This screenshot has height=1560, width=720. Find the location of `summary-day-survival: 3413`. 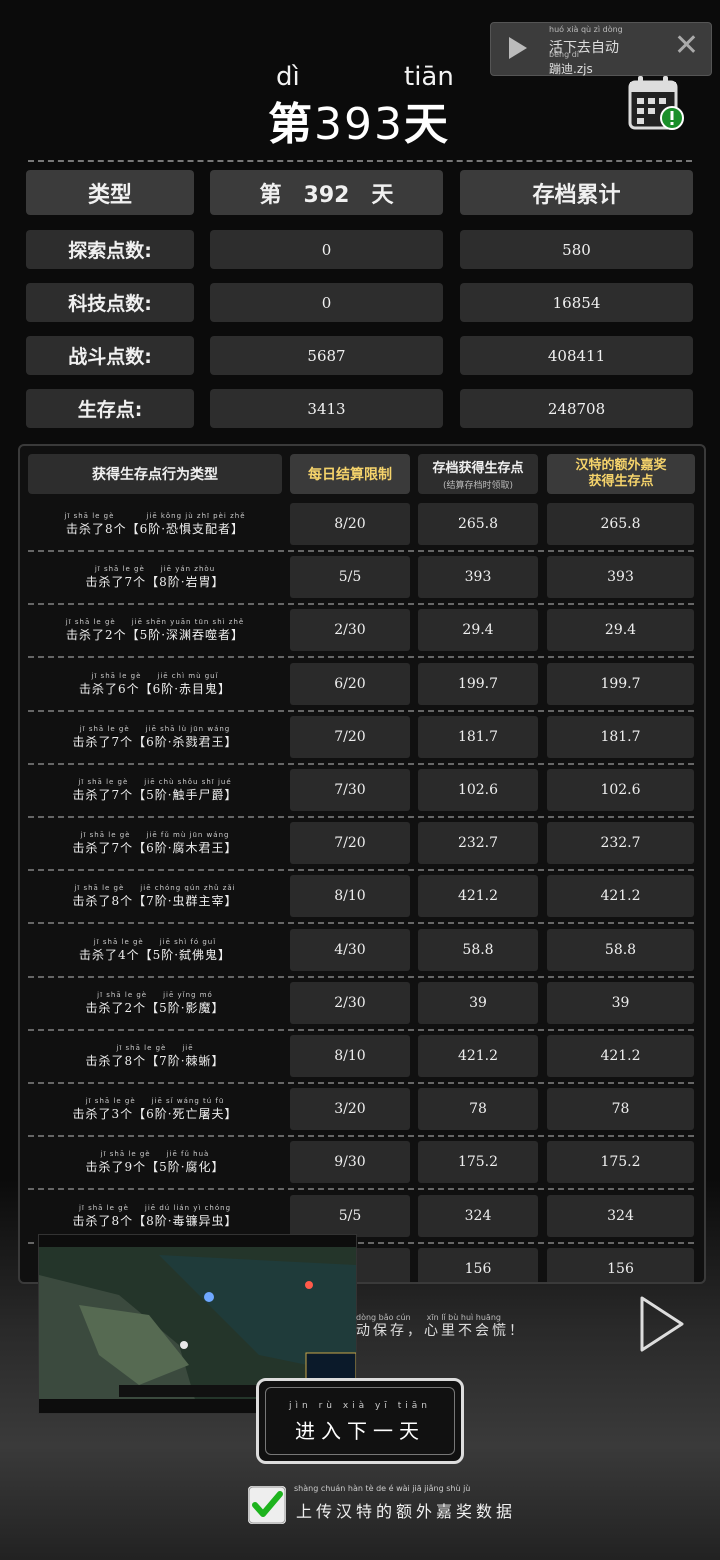

summary-day-survival: 3413 is located at coordinates (326, 408).